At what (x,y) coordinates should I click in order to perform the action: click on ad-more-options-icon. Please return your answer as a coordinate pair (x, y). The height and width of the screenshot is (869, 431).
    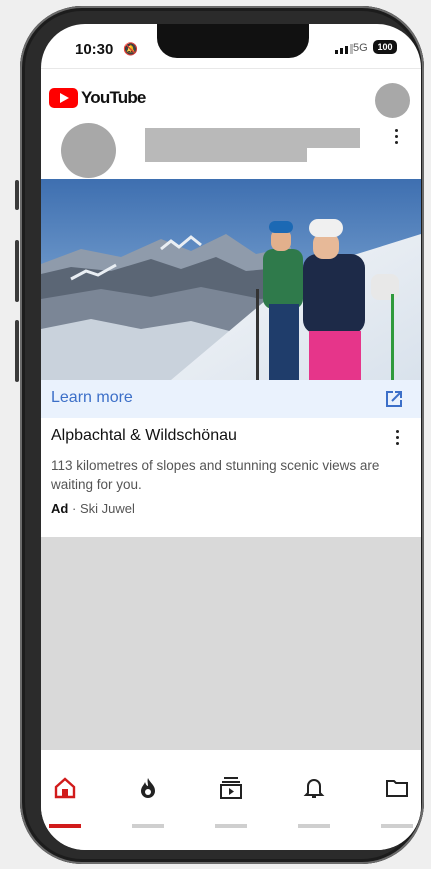
    Looking at the image, I should click on (397, 437).